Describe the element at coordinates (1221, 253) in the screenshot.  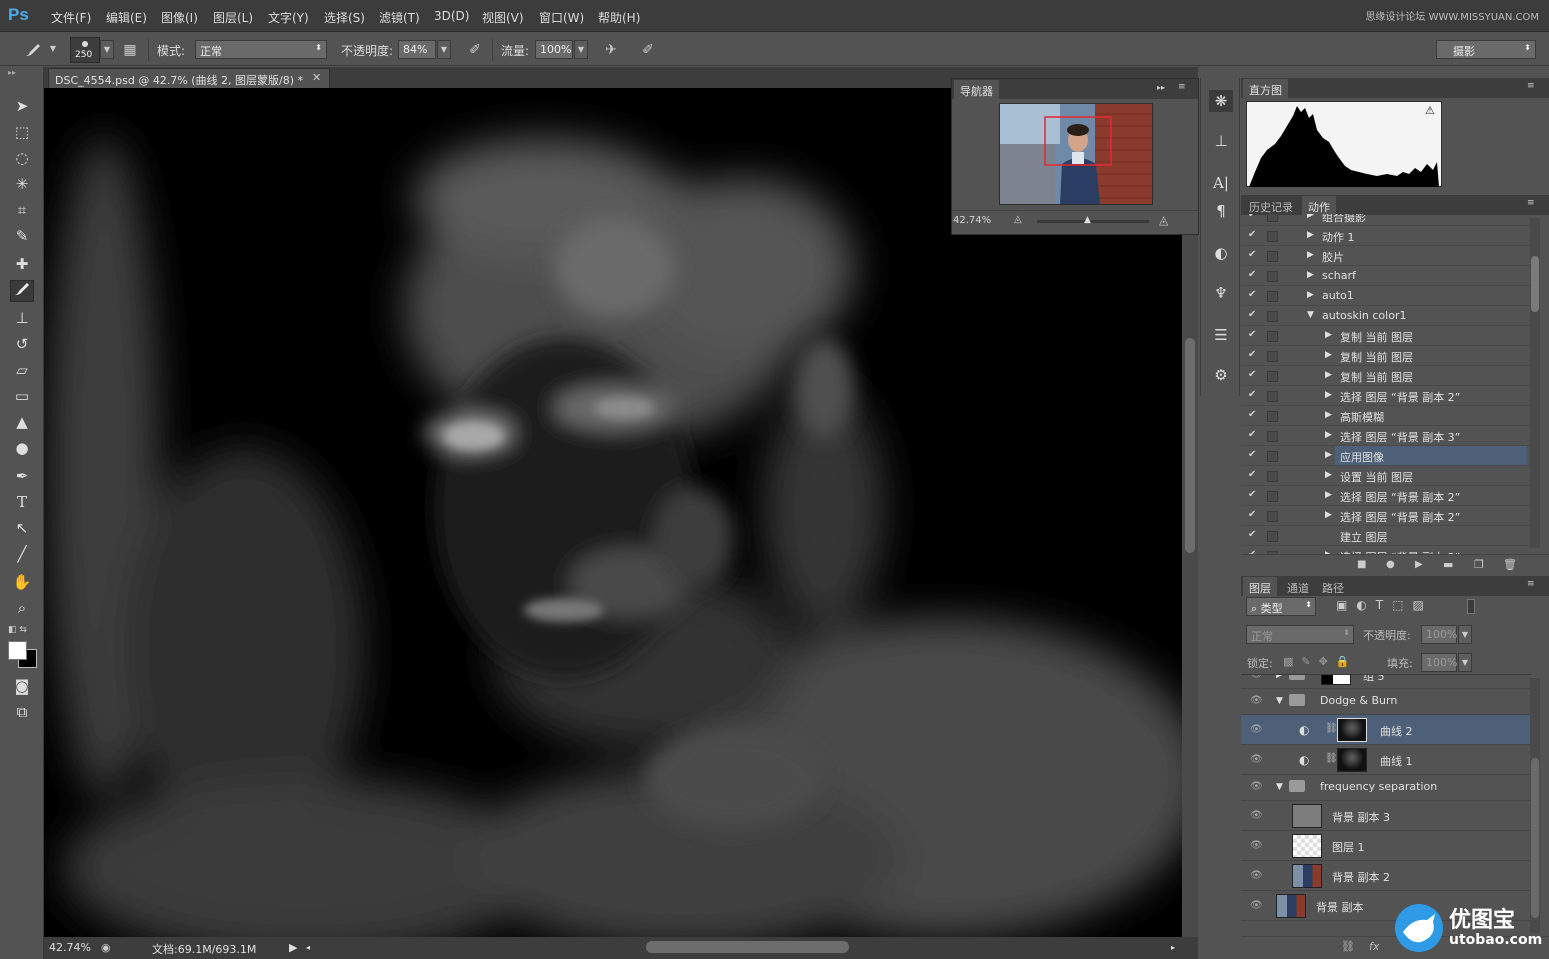
I see `adjustments-panel-icon: ◐` at that location.